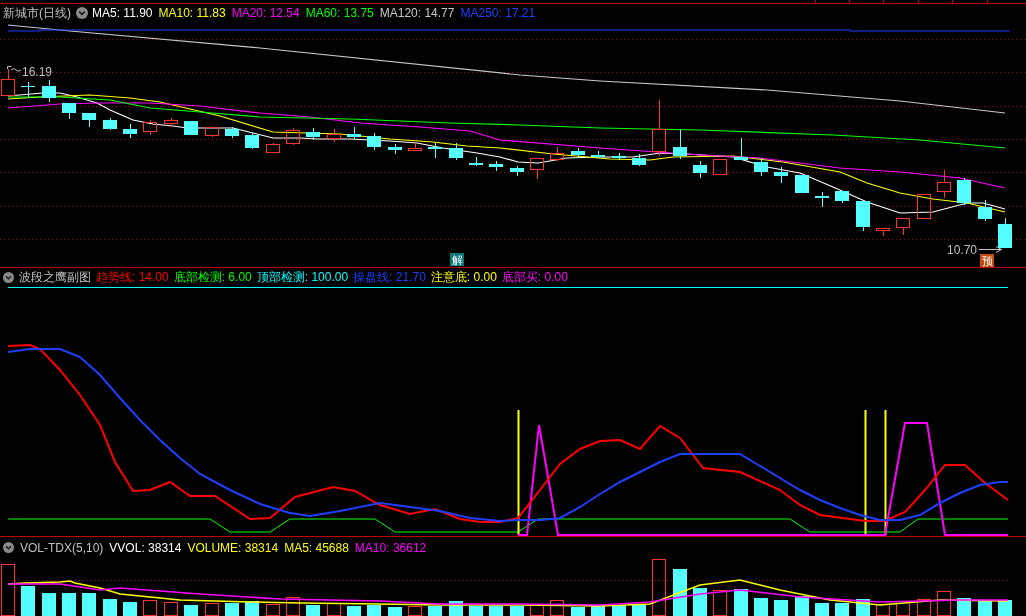 This screenshot has width=1026, height=616. Describe the element at coordinates (302, 277) in the screenshot. I see `indicator-value: 顶部检测: 100.00` at that location.